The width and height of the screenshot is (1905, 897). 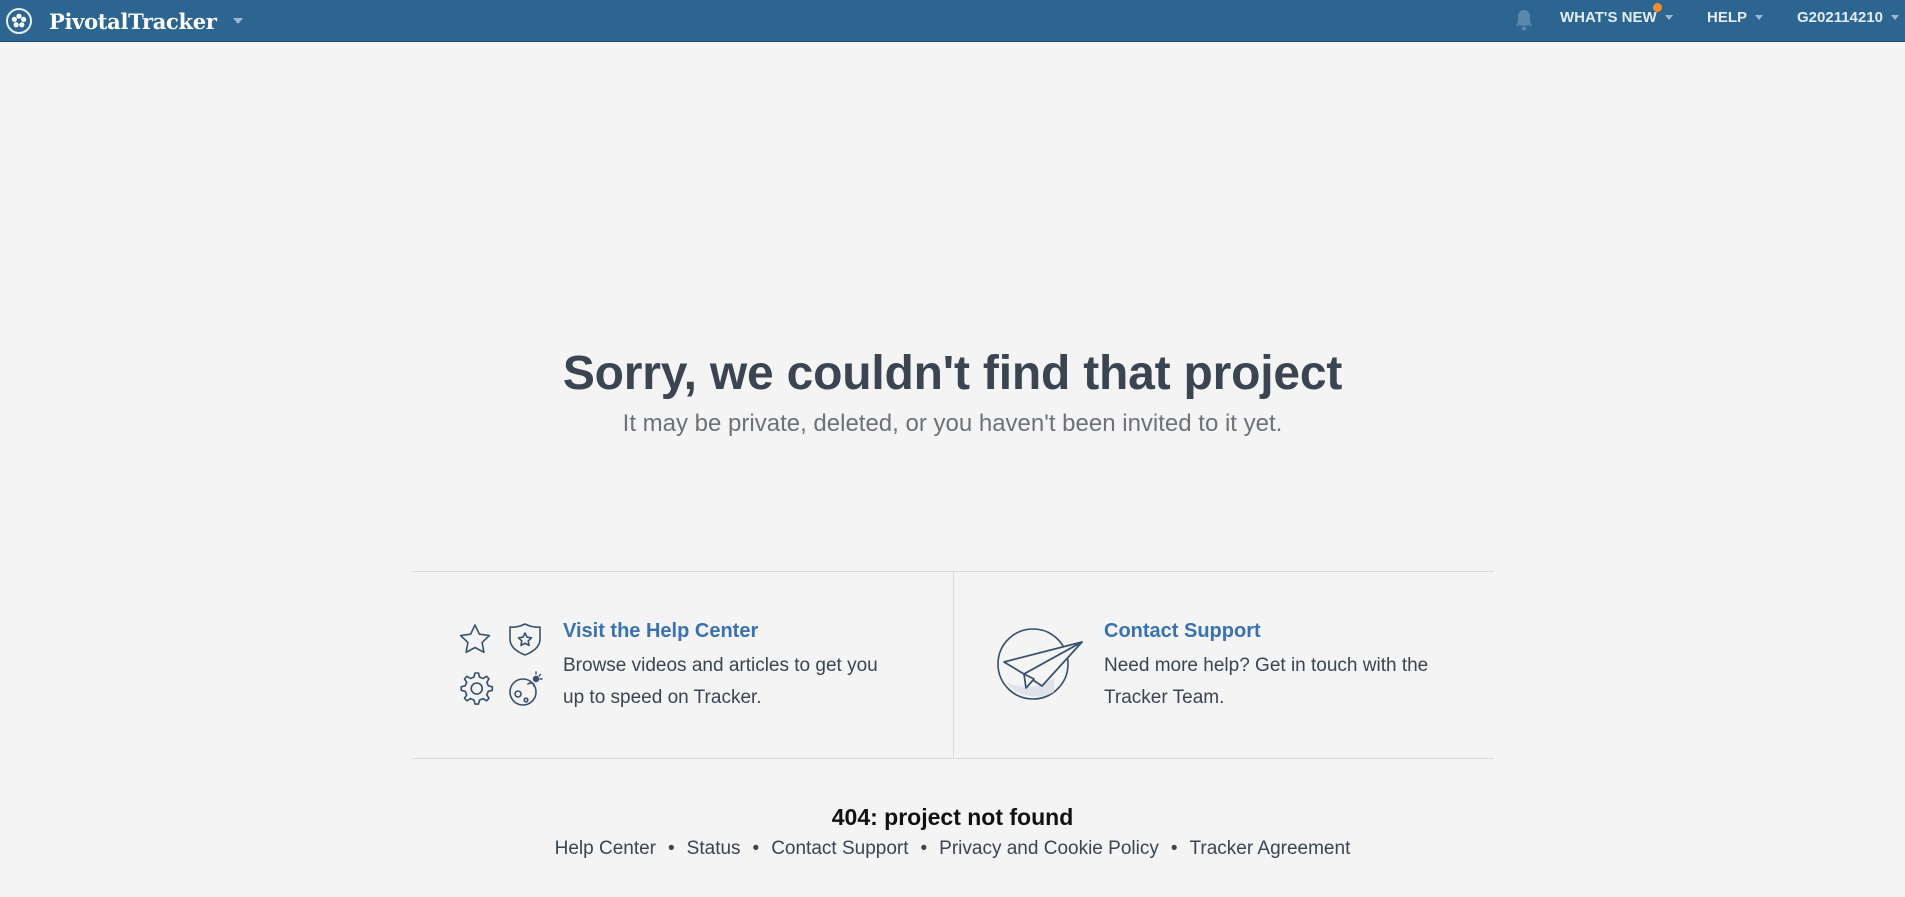 I want to click on whats-new-label: WHAT'S NEW, so click(x=1608, y=17).